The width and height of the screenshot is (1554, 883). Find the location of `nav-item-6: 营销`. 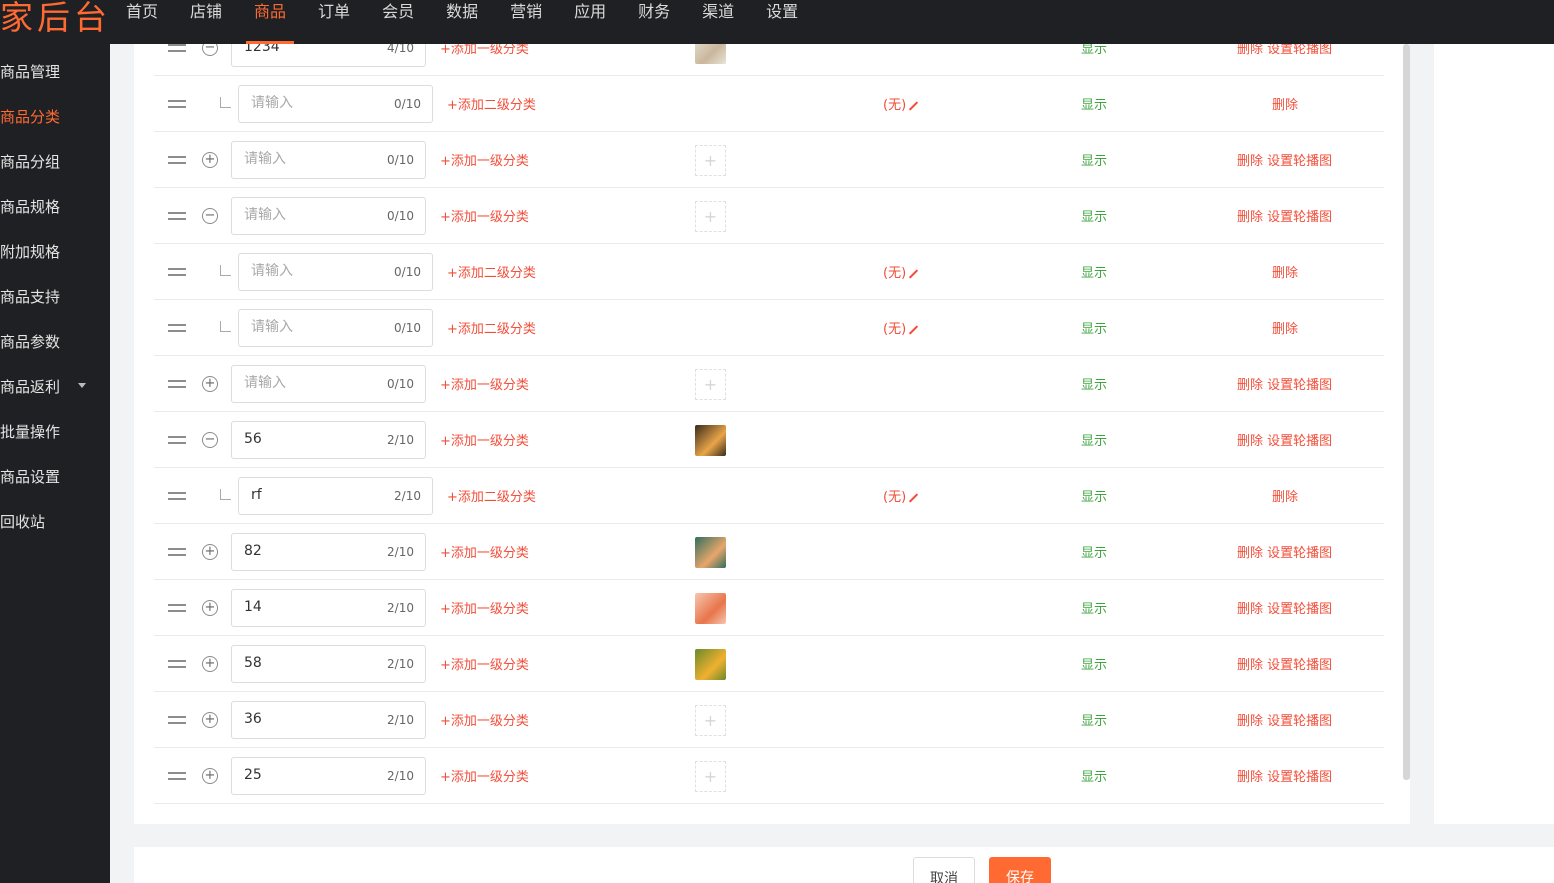

nav-item-6: 营销 is located at coordinates (526, 22).